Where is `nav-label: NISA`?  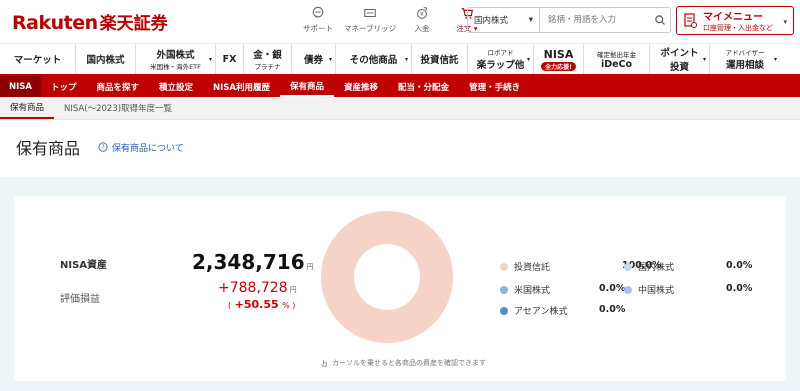 nav-label: NISA is located at coordinates (558, 54).